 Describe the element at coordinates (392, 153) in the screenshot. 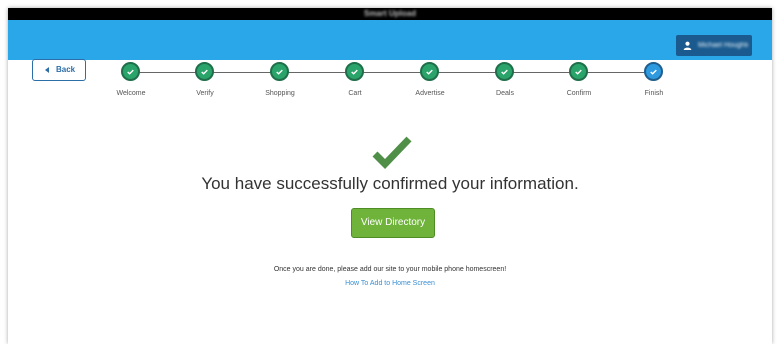

I see `large-check-icon` at that location.